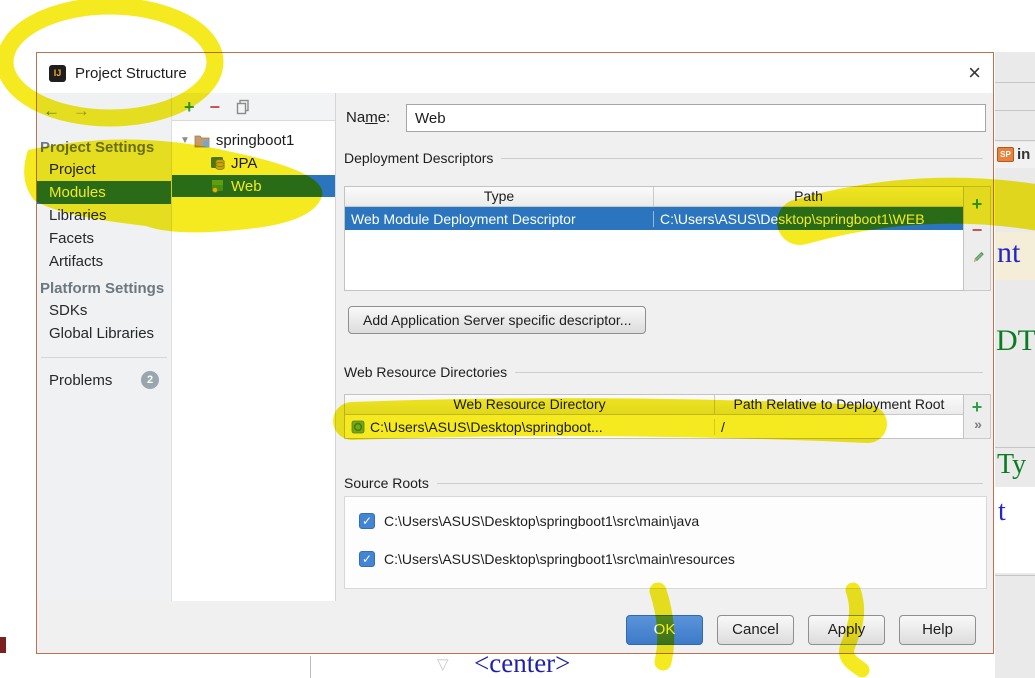 Image resolution: width=1035 pixels, height=678 pixels. I want to click on sidebar-item-problems: Problems 2, so click(104, 380).